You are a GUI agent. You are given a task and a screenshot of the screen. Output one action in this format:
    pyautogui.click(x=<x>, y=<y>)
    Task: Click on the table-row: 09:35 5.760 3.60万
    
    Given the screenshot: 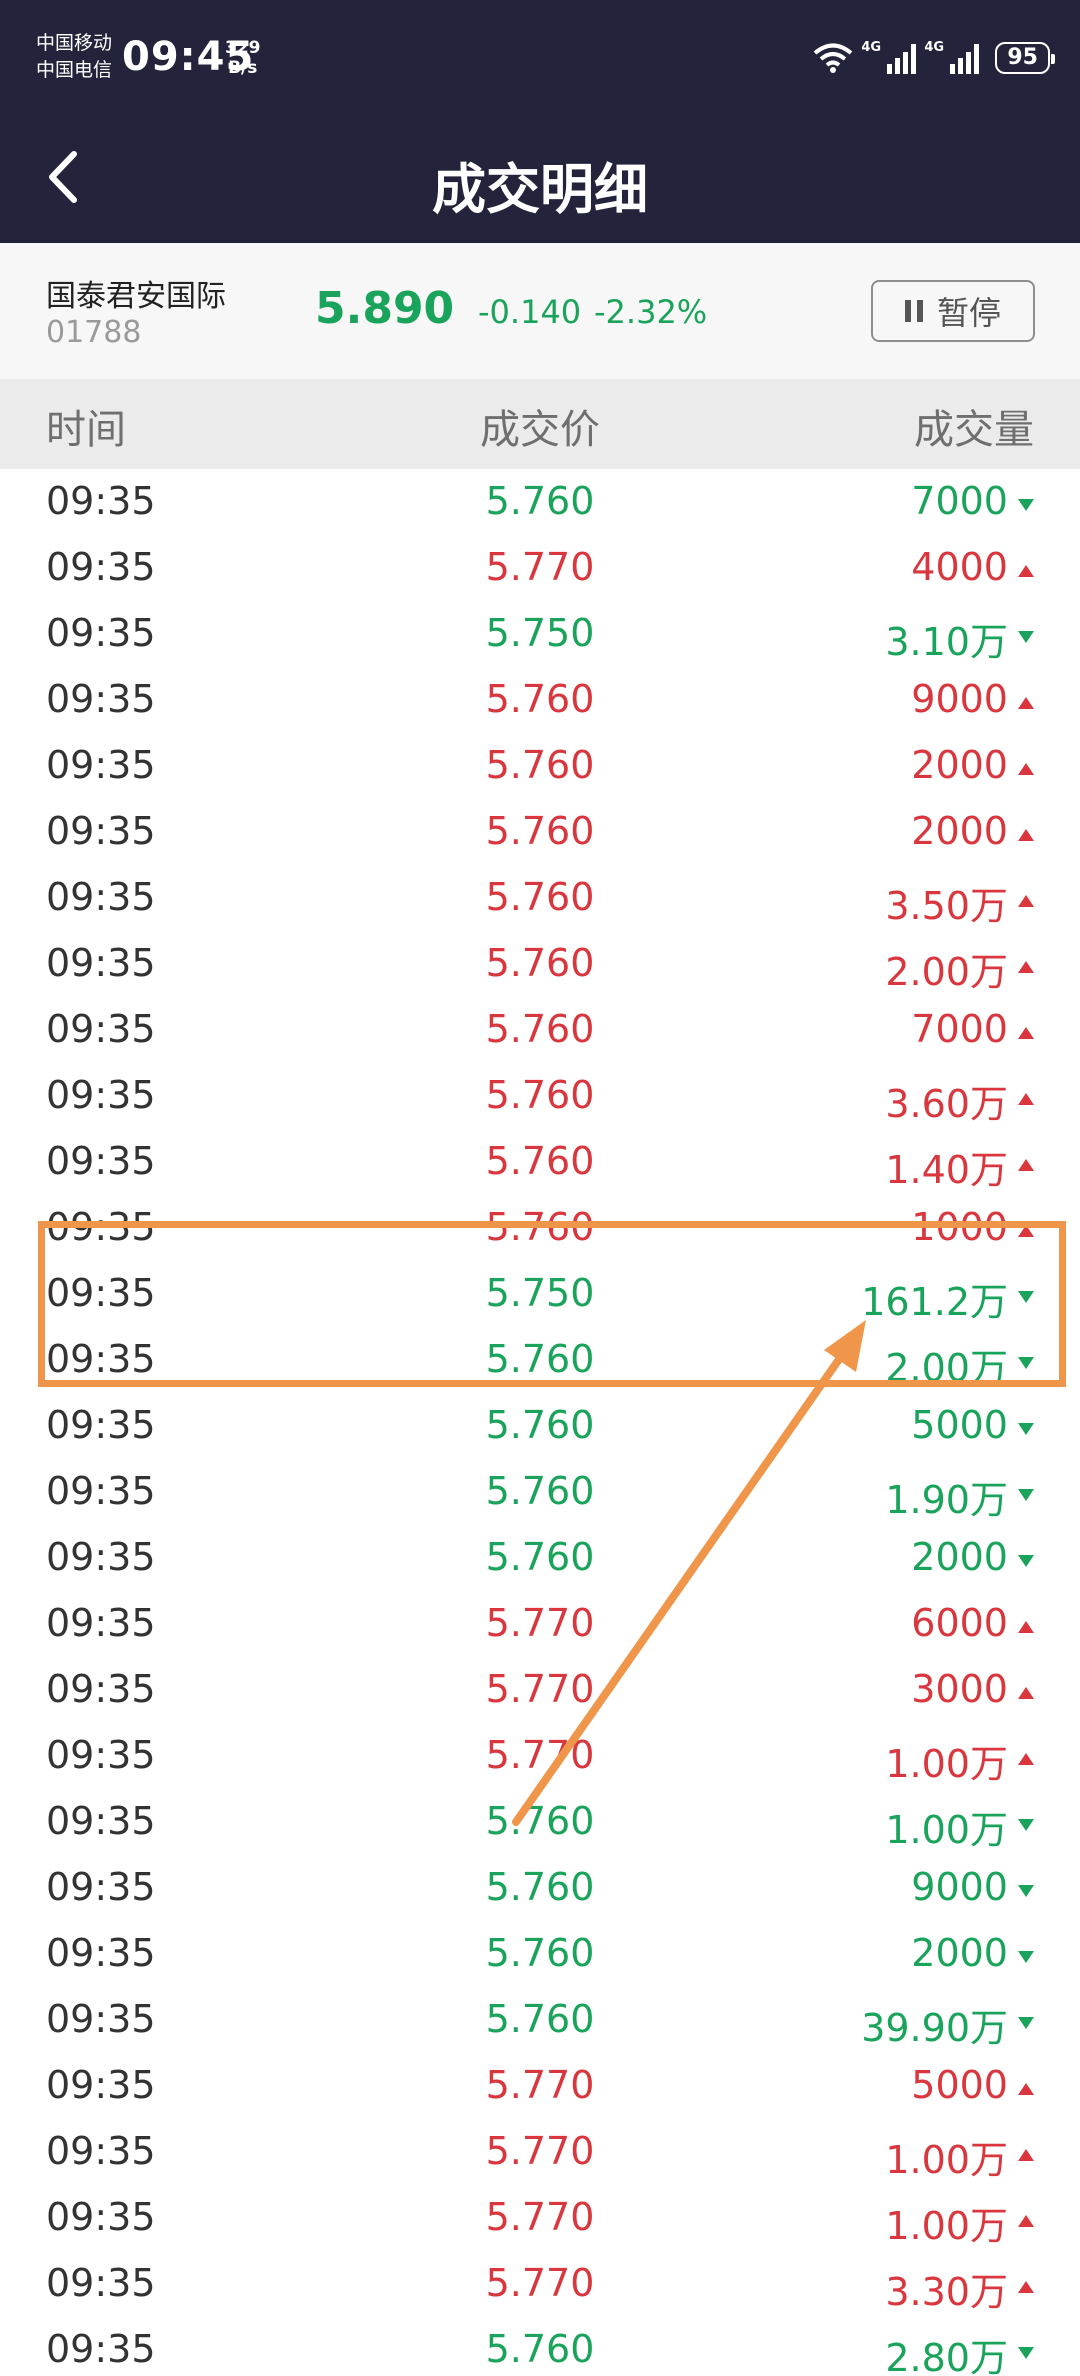 What is the action you would take?
    pyautogui.click(x=540, y=1096)
    